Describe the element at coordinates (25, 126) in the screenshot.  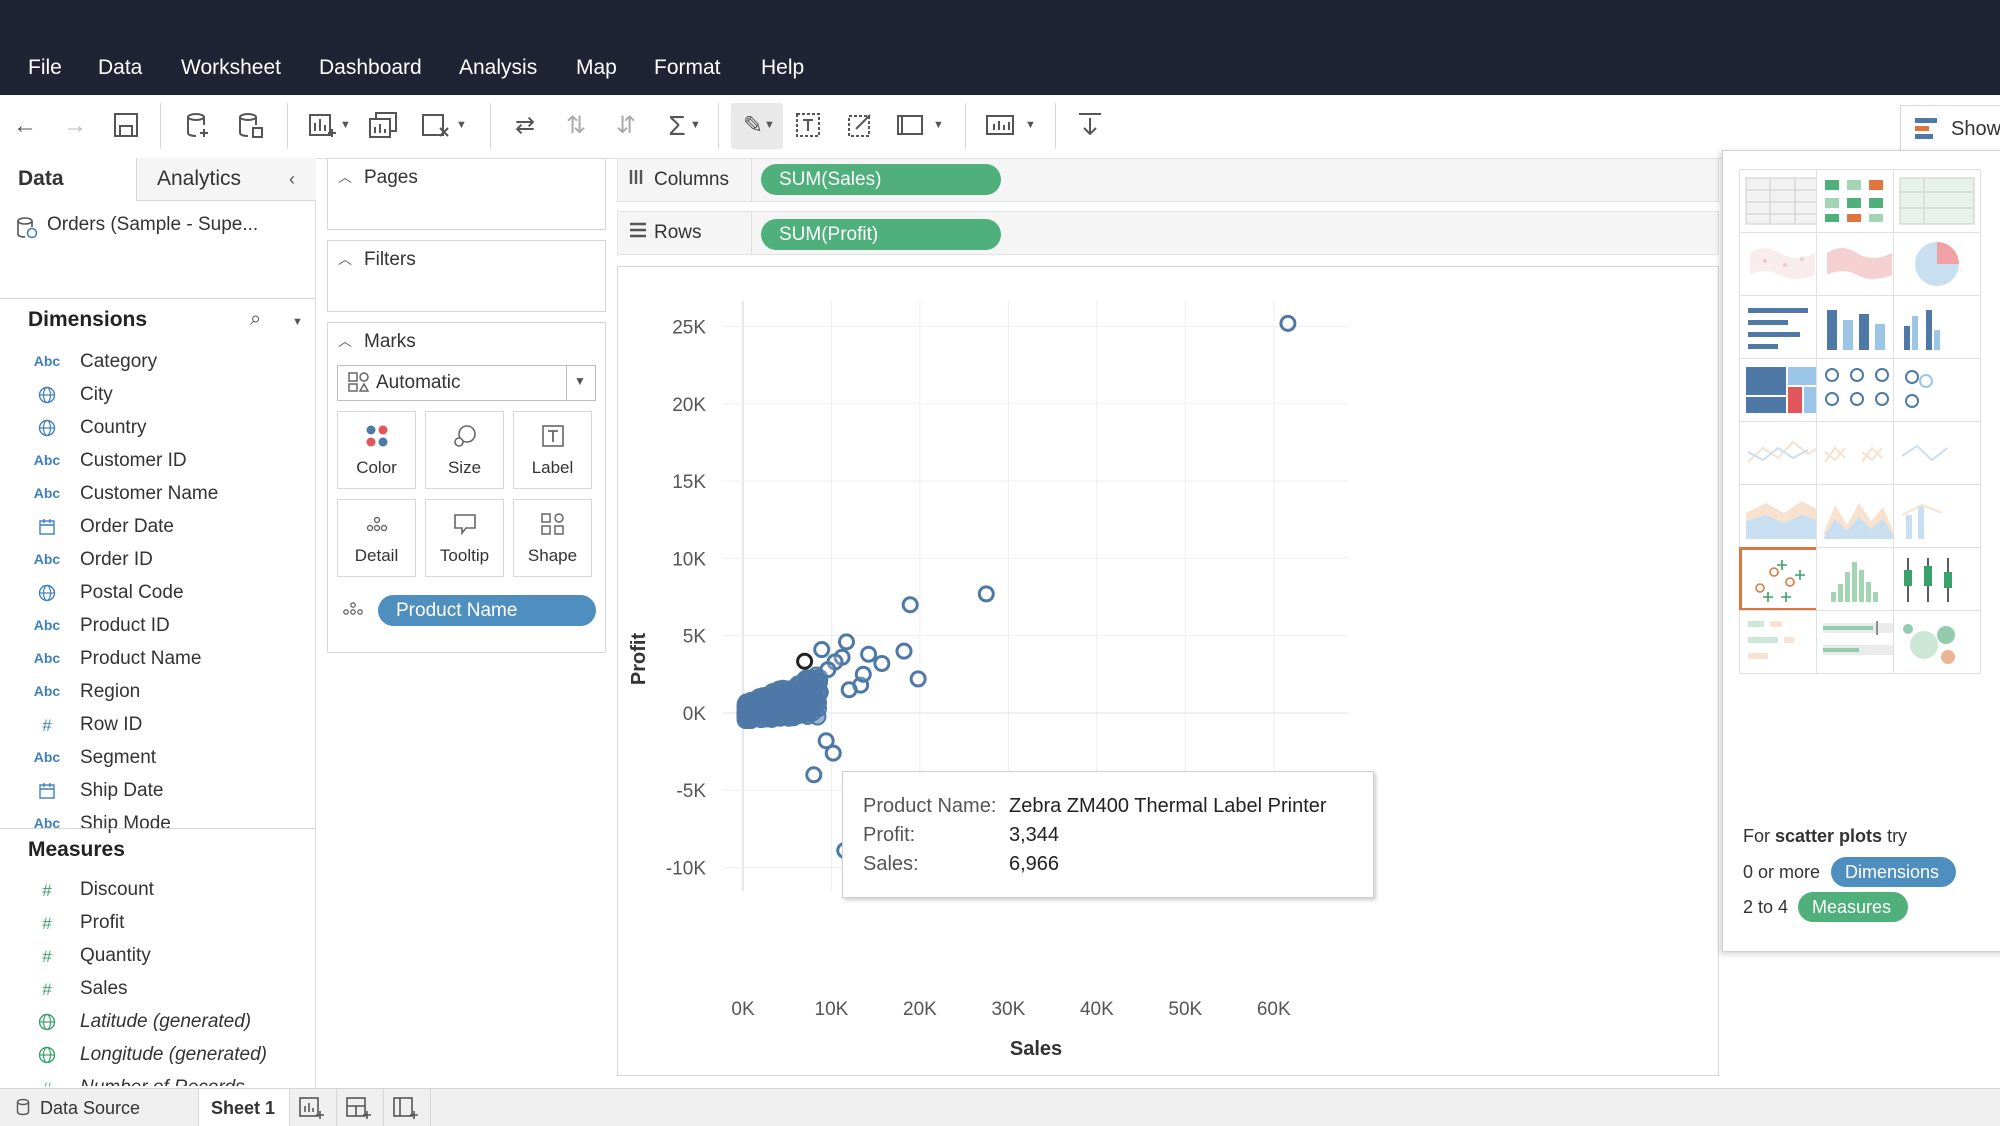
I see `back-icon: ←` at that location.